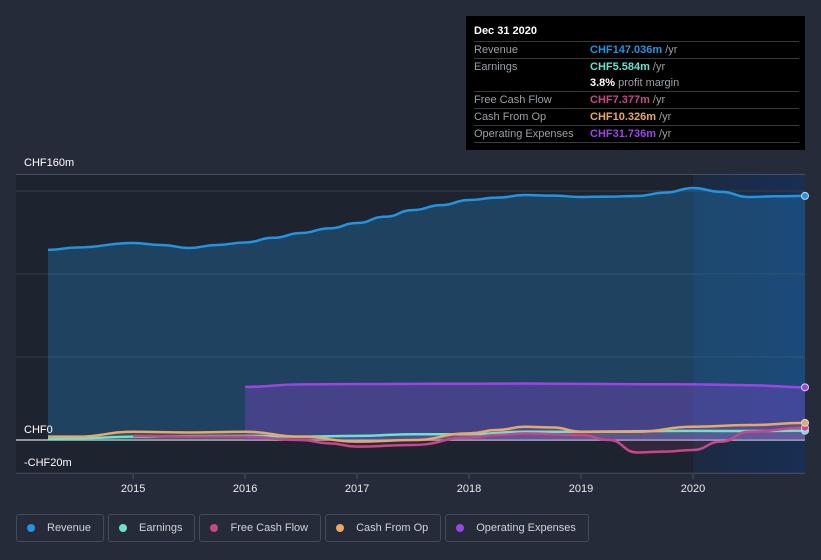 The height and width of the screenshot is (560, 821). I want to click on tooltip-value: CHF10.326m, so click(623, 117).